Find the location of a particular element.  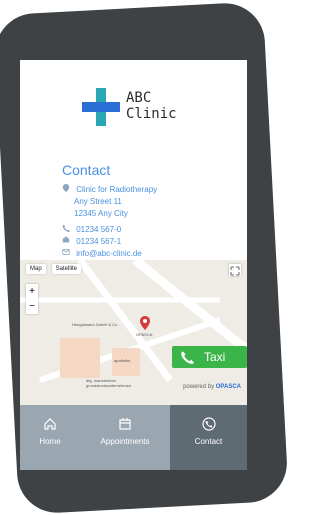

address-line-1: Clinic for Radiotherapy is located at coordinates (117, 189).